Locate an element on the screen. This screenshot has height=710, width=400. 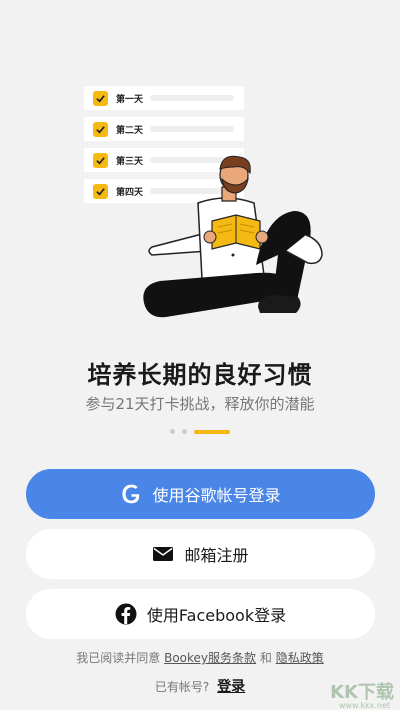
checklist-item: 第二天 is located at coordinates (164, 129).